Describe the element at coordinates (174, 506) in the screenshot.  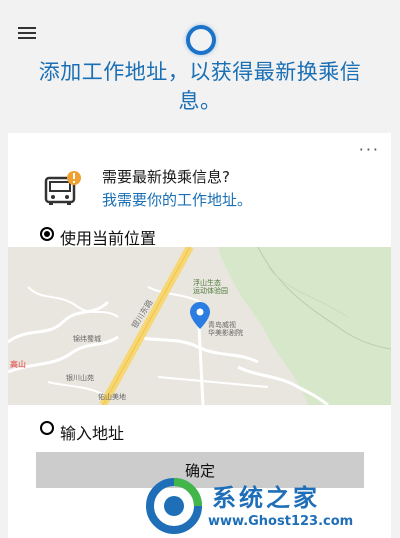
I see `watermark-logo-icon` at that location.